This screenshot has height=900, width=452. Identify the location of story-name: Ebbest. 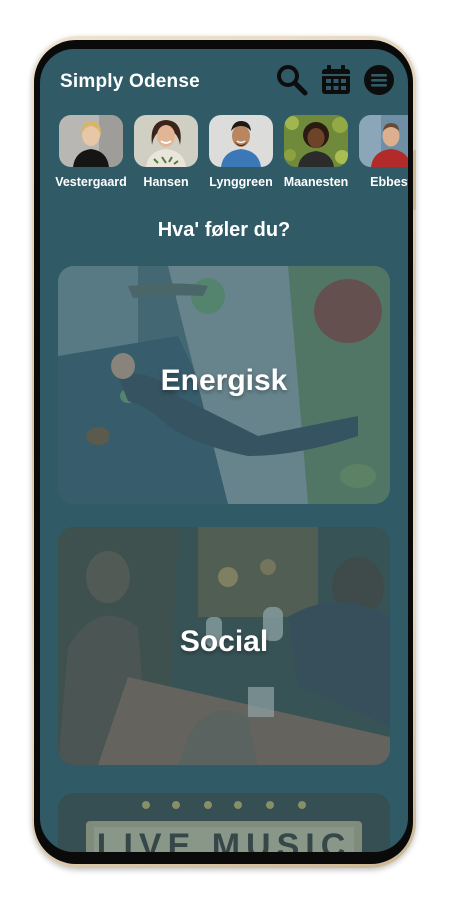
(389, 182).